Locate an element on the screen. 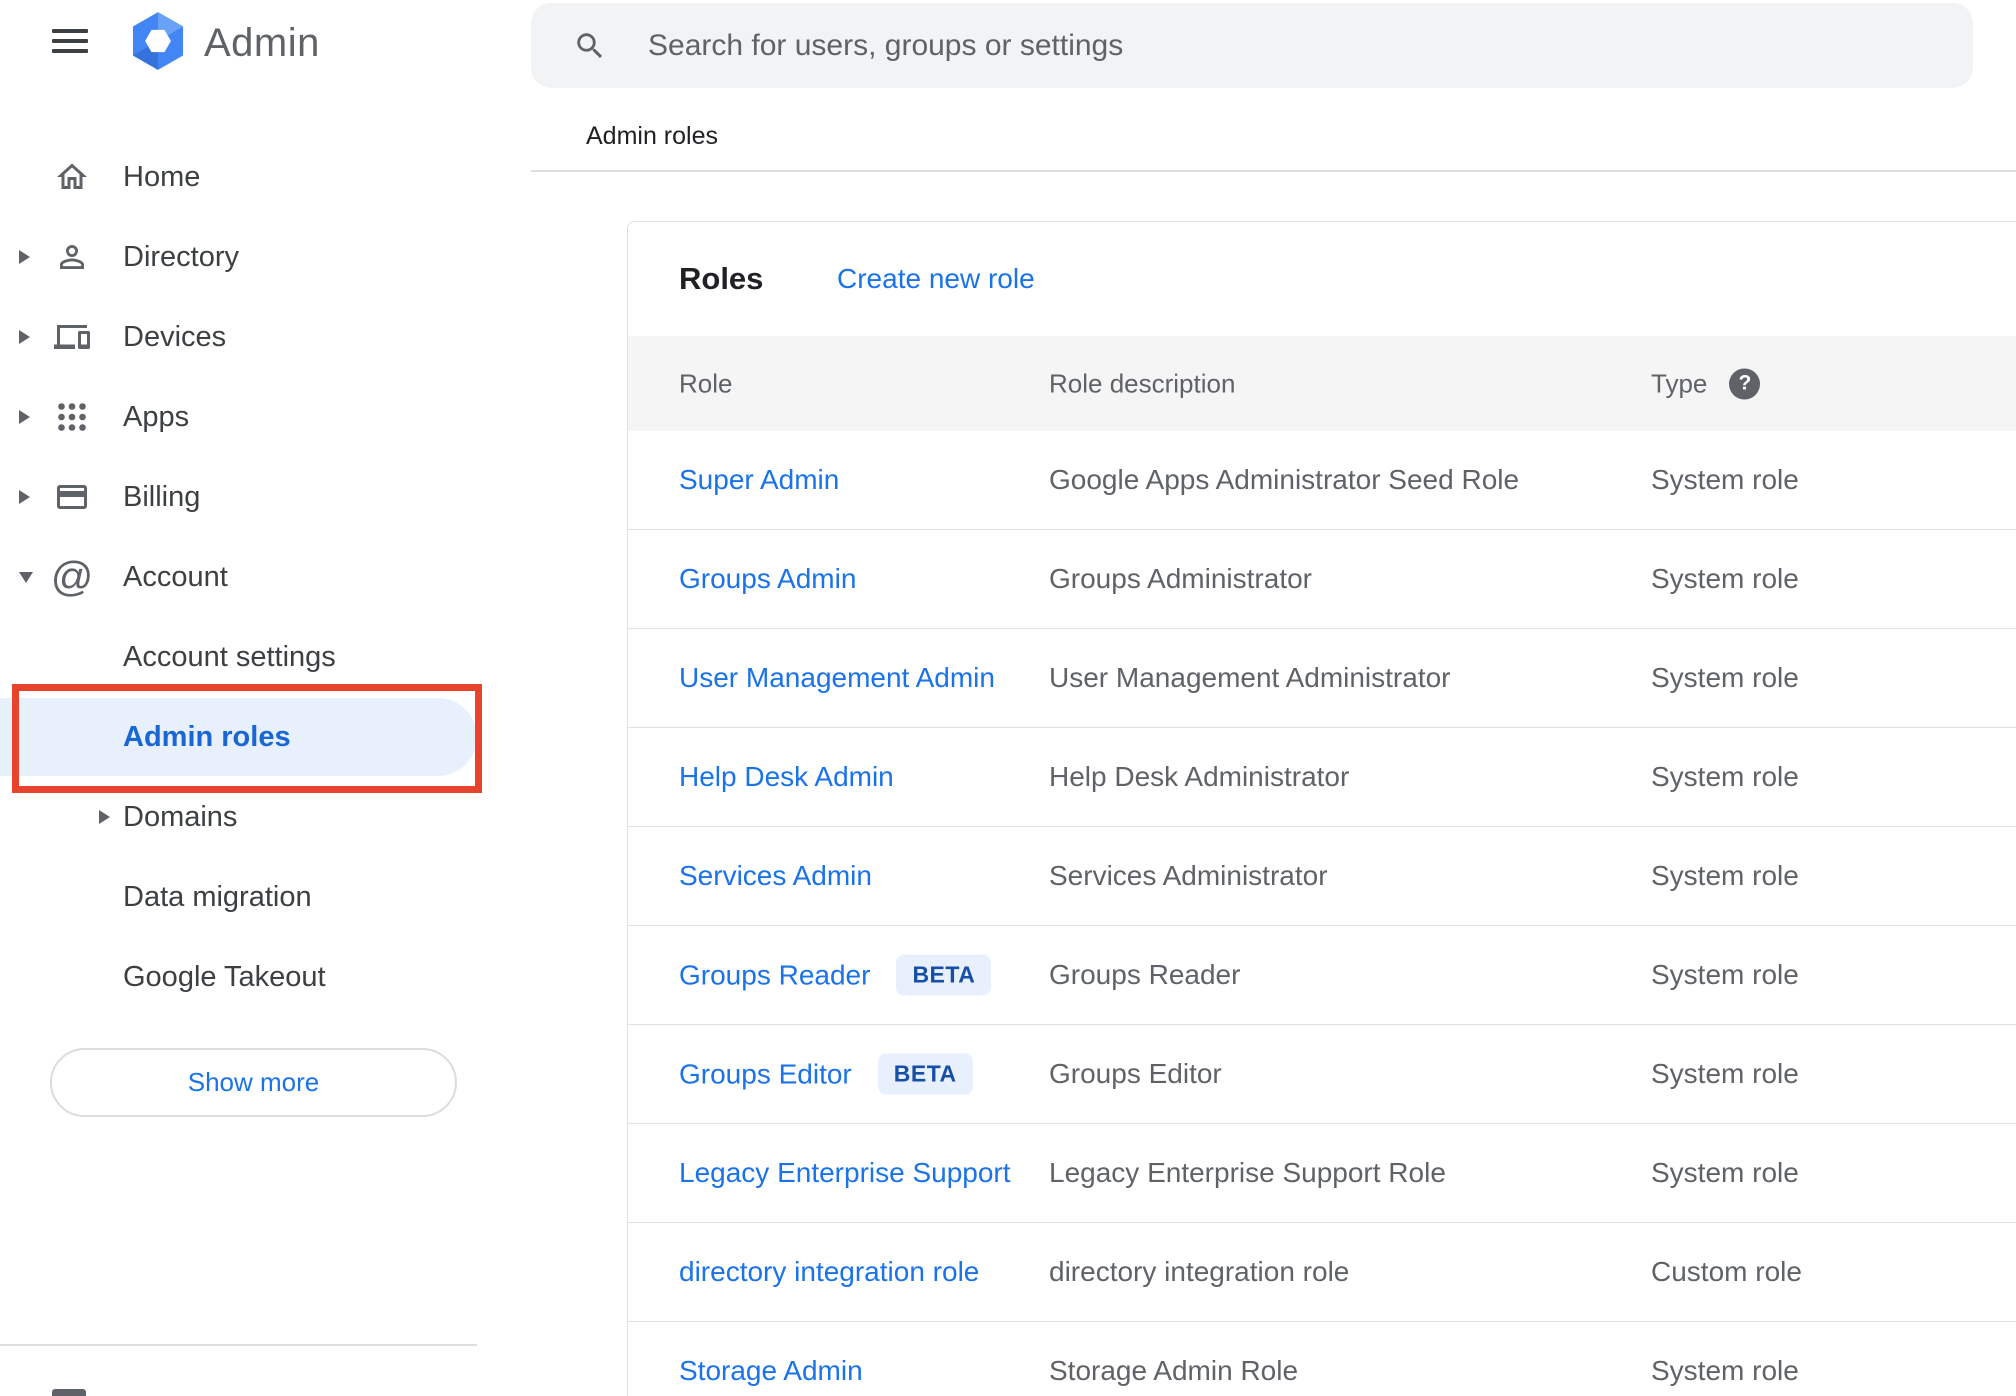  sidebar-item-label: Account is located at coordinates (175, 576).